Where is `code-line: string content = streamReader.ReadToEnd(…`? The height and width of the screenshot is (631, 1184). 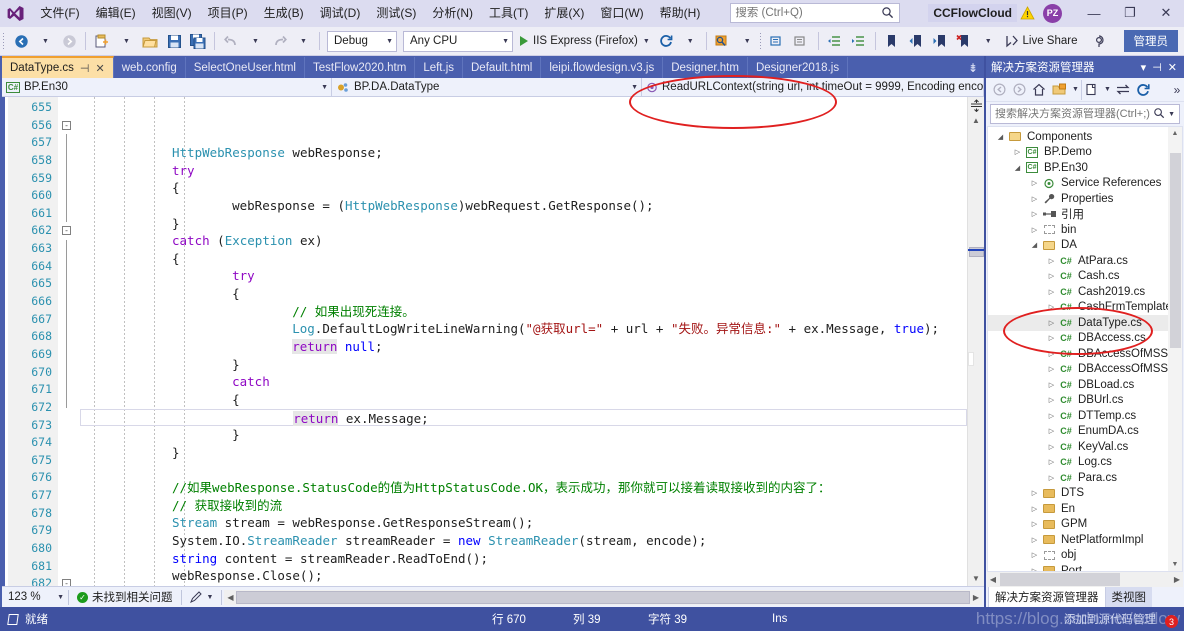
code-line: string content = streamReader.ReadToEnd(… is located at coordinates (523, 559).